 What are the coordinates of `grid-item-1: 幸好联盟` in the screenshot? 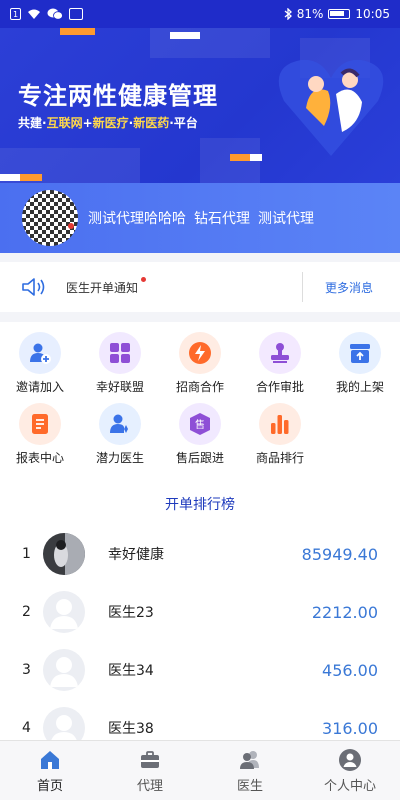 It's located at (120, 363).